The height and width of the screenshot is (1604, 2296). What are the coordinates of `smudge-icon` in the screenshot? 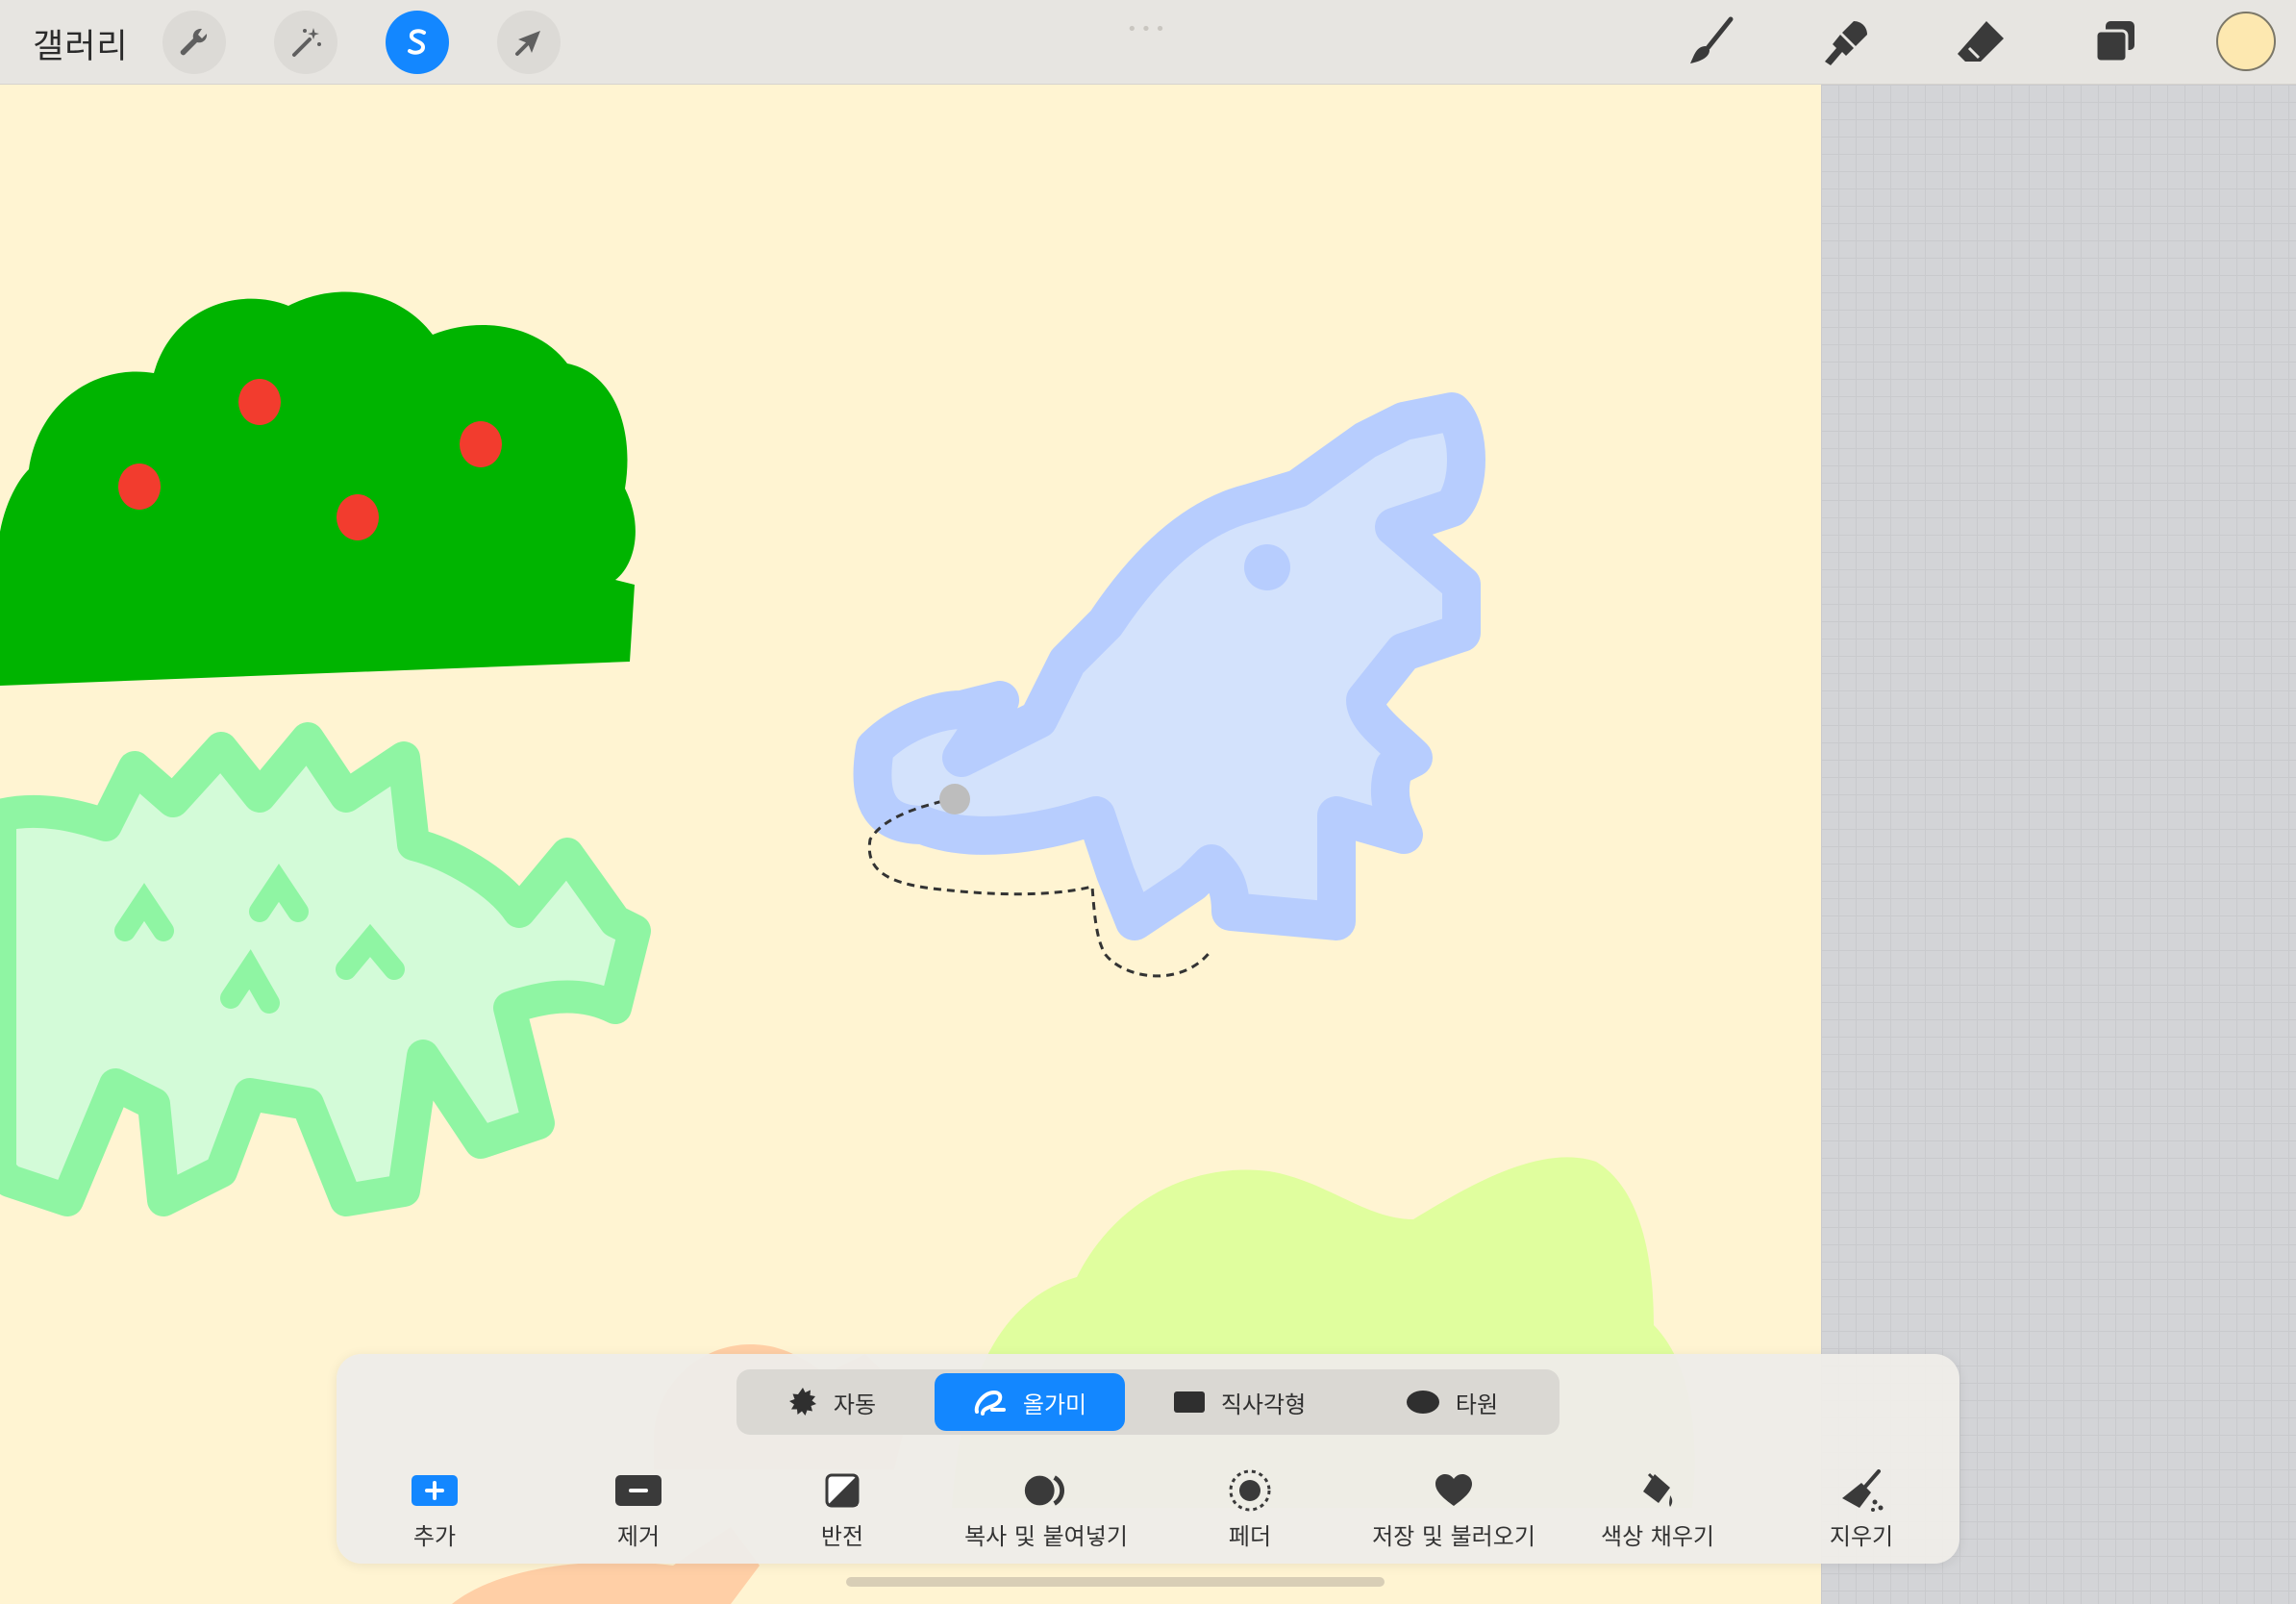 It's located at (1846, 43).